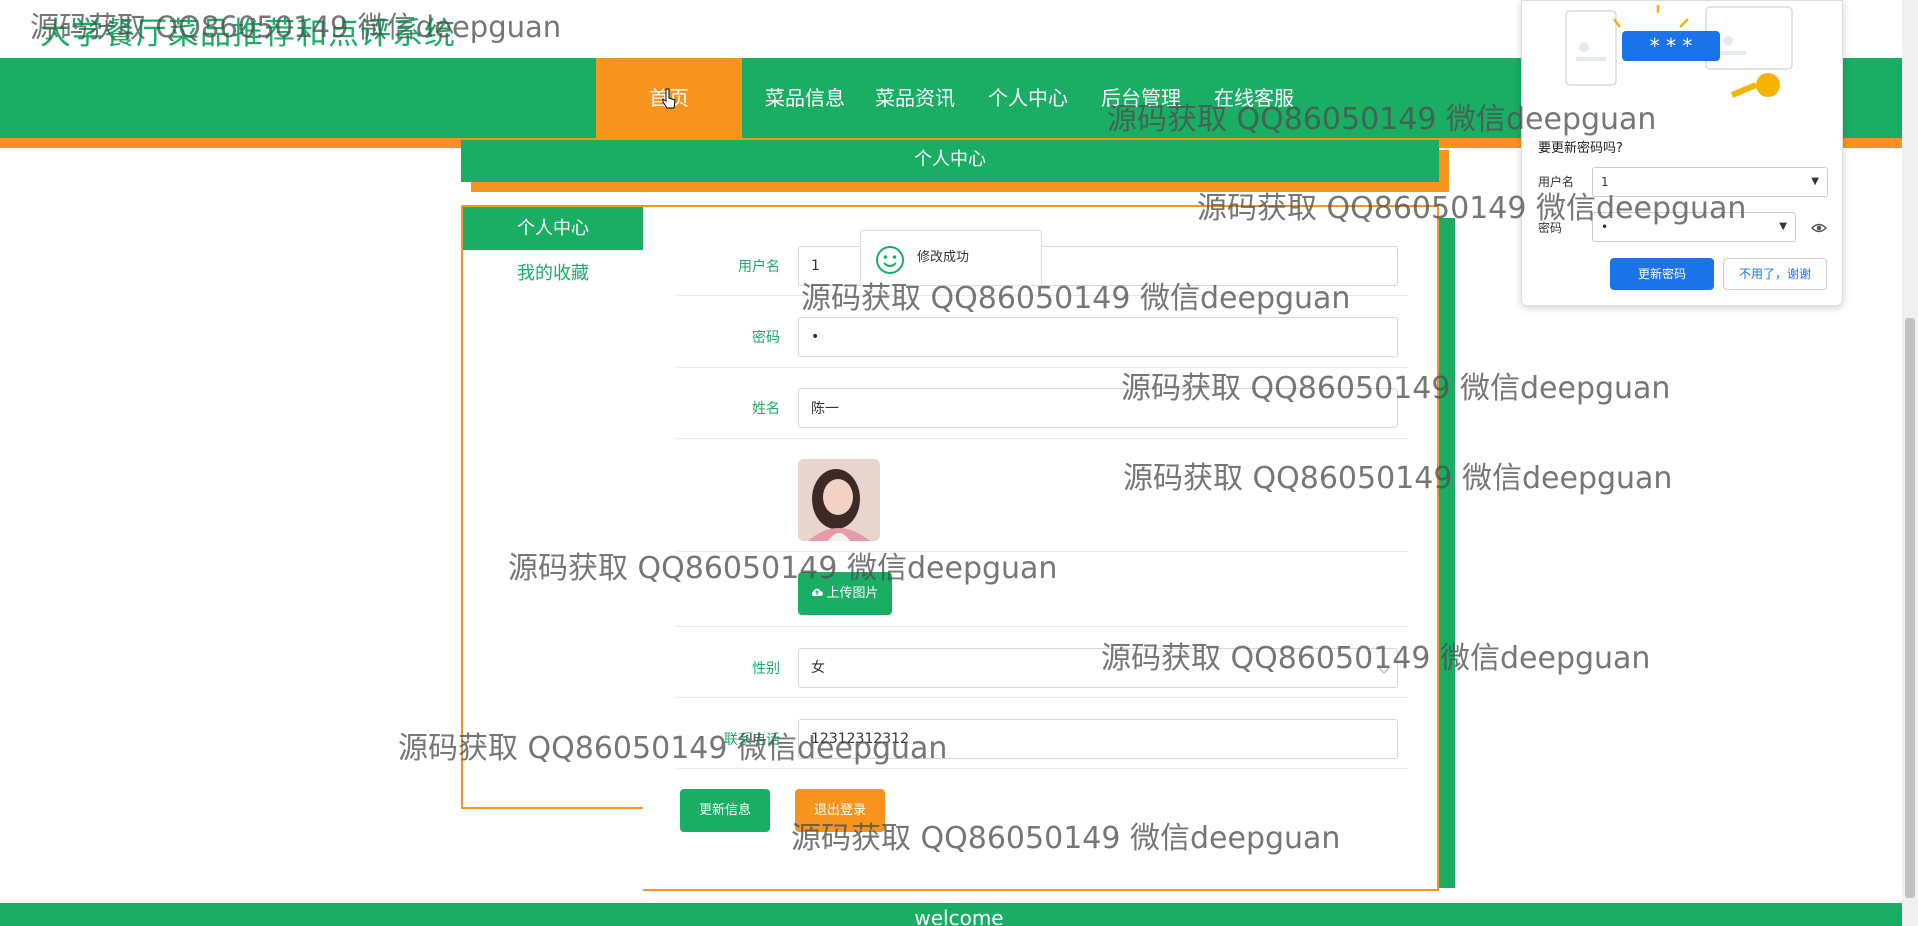 The width and height of the screenshot is (1918, 926). Describe the element at coordinates (1254, 98) in the screenshot. I see `nav-item-support: 在线客服` at that location.